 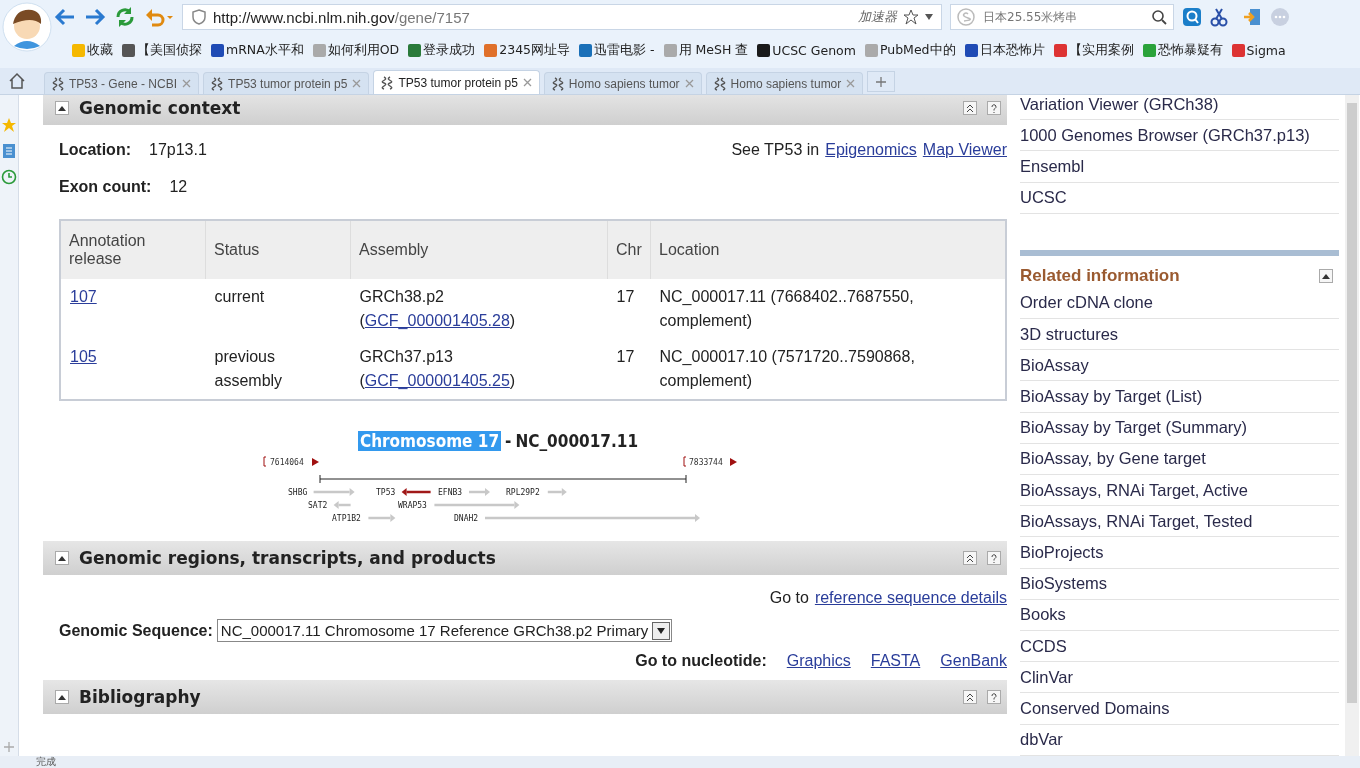 I want to click on section-header: Genomic context, so click(x=525, y=110).